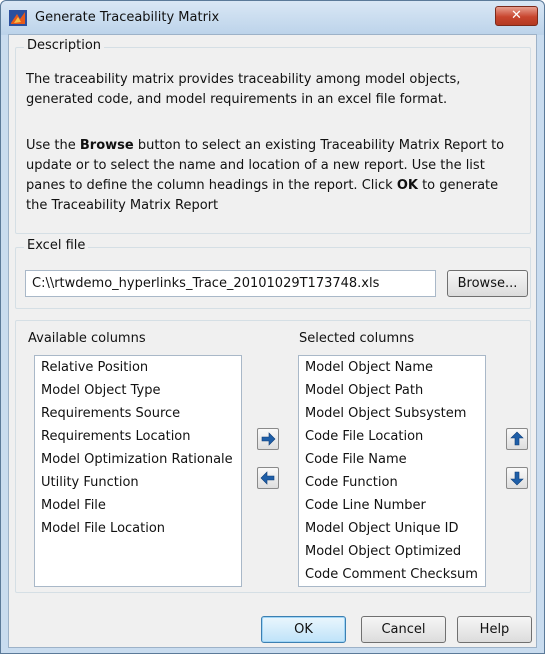 The width and height of the screenshot is (545, 654). I want to click on list-item: Model File Location, so click(138, 528).